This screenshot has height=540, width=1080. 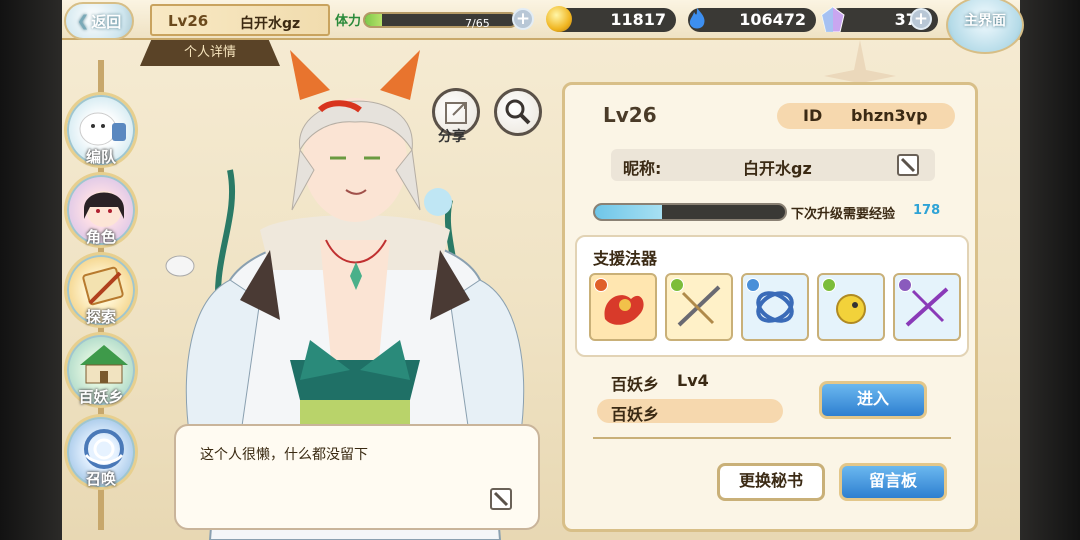 I want to click on player-level: Lv26, so click(x=188, y=21).